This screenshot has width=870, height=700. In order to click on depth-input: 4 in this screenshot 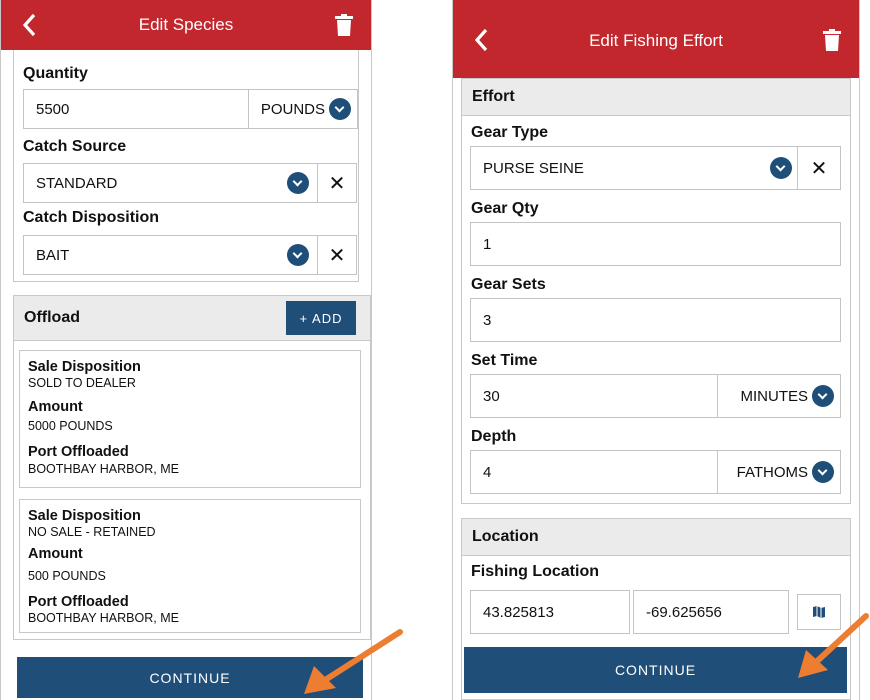, I will do `click(594, 472)`.